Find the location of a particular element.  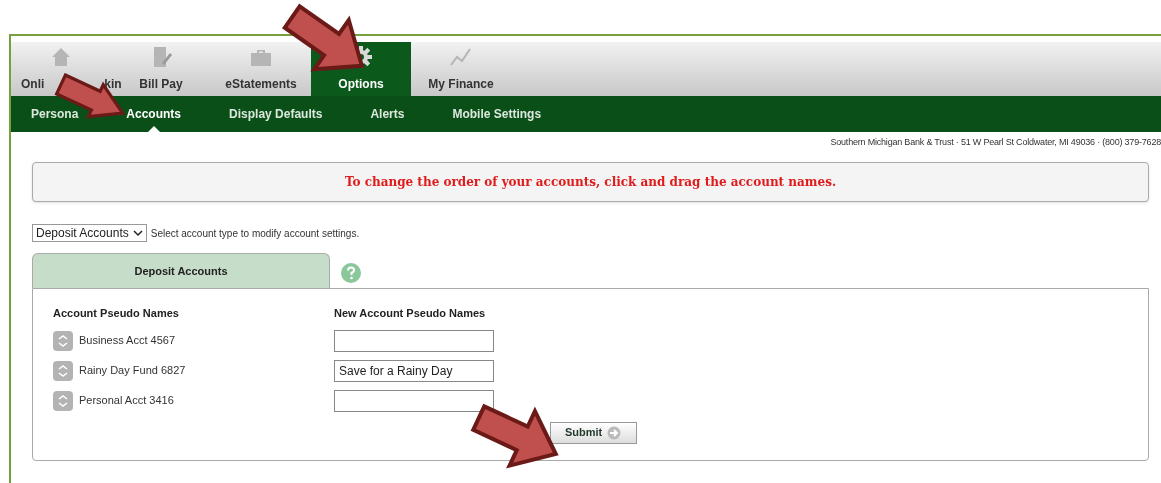

sub-tab: Display Defaults is located at coordinates (276, 114).